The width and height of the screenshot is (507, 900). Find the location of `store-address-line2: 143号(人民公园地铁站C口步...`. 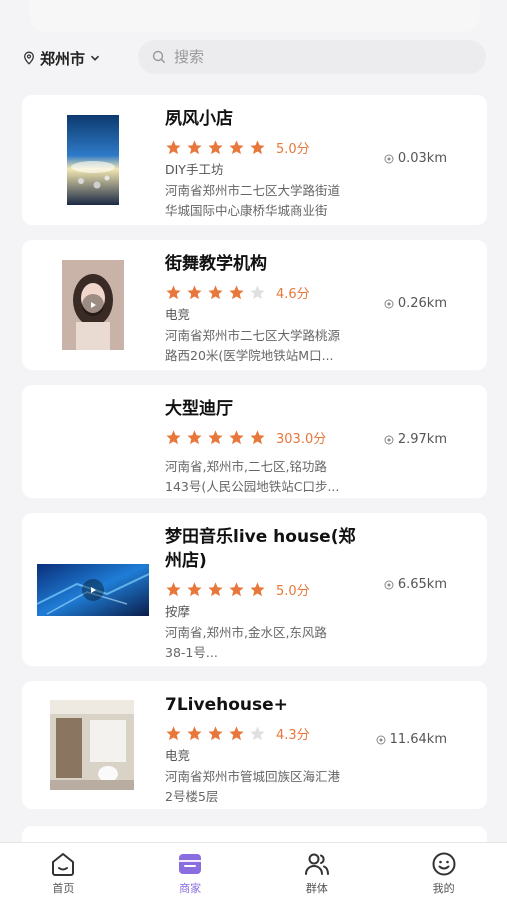

store-address-line2: 143号(人民公园地铁站C口步... is located at coordinates (252, 486).